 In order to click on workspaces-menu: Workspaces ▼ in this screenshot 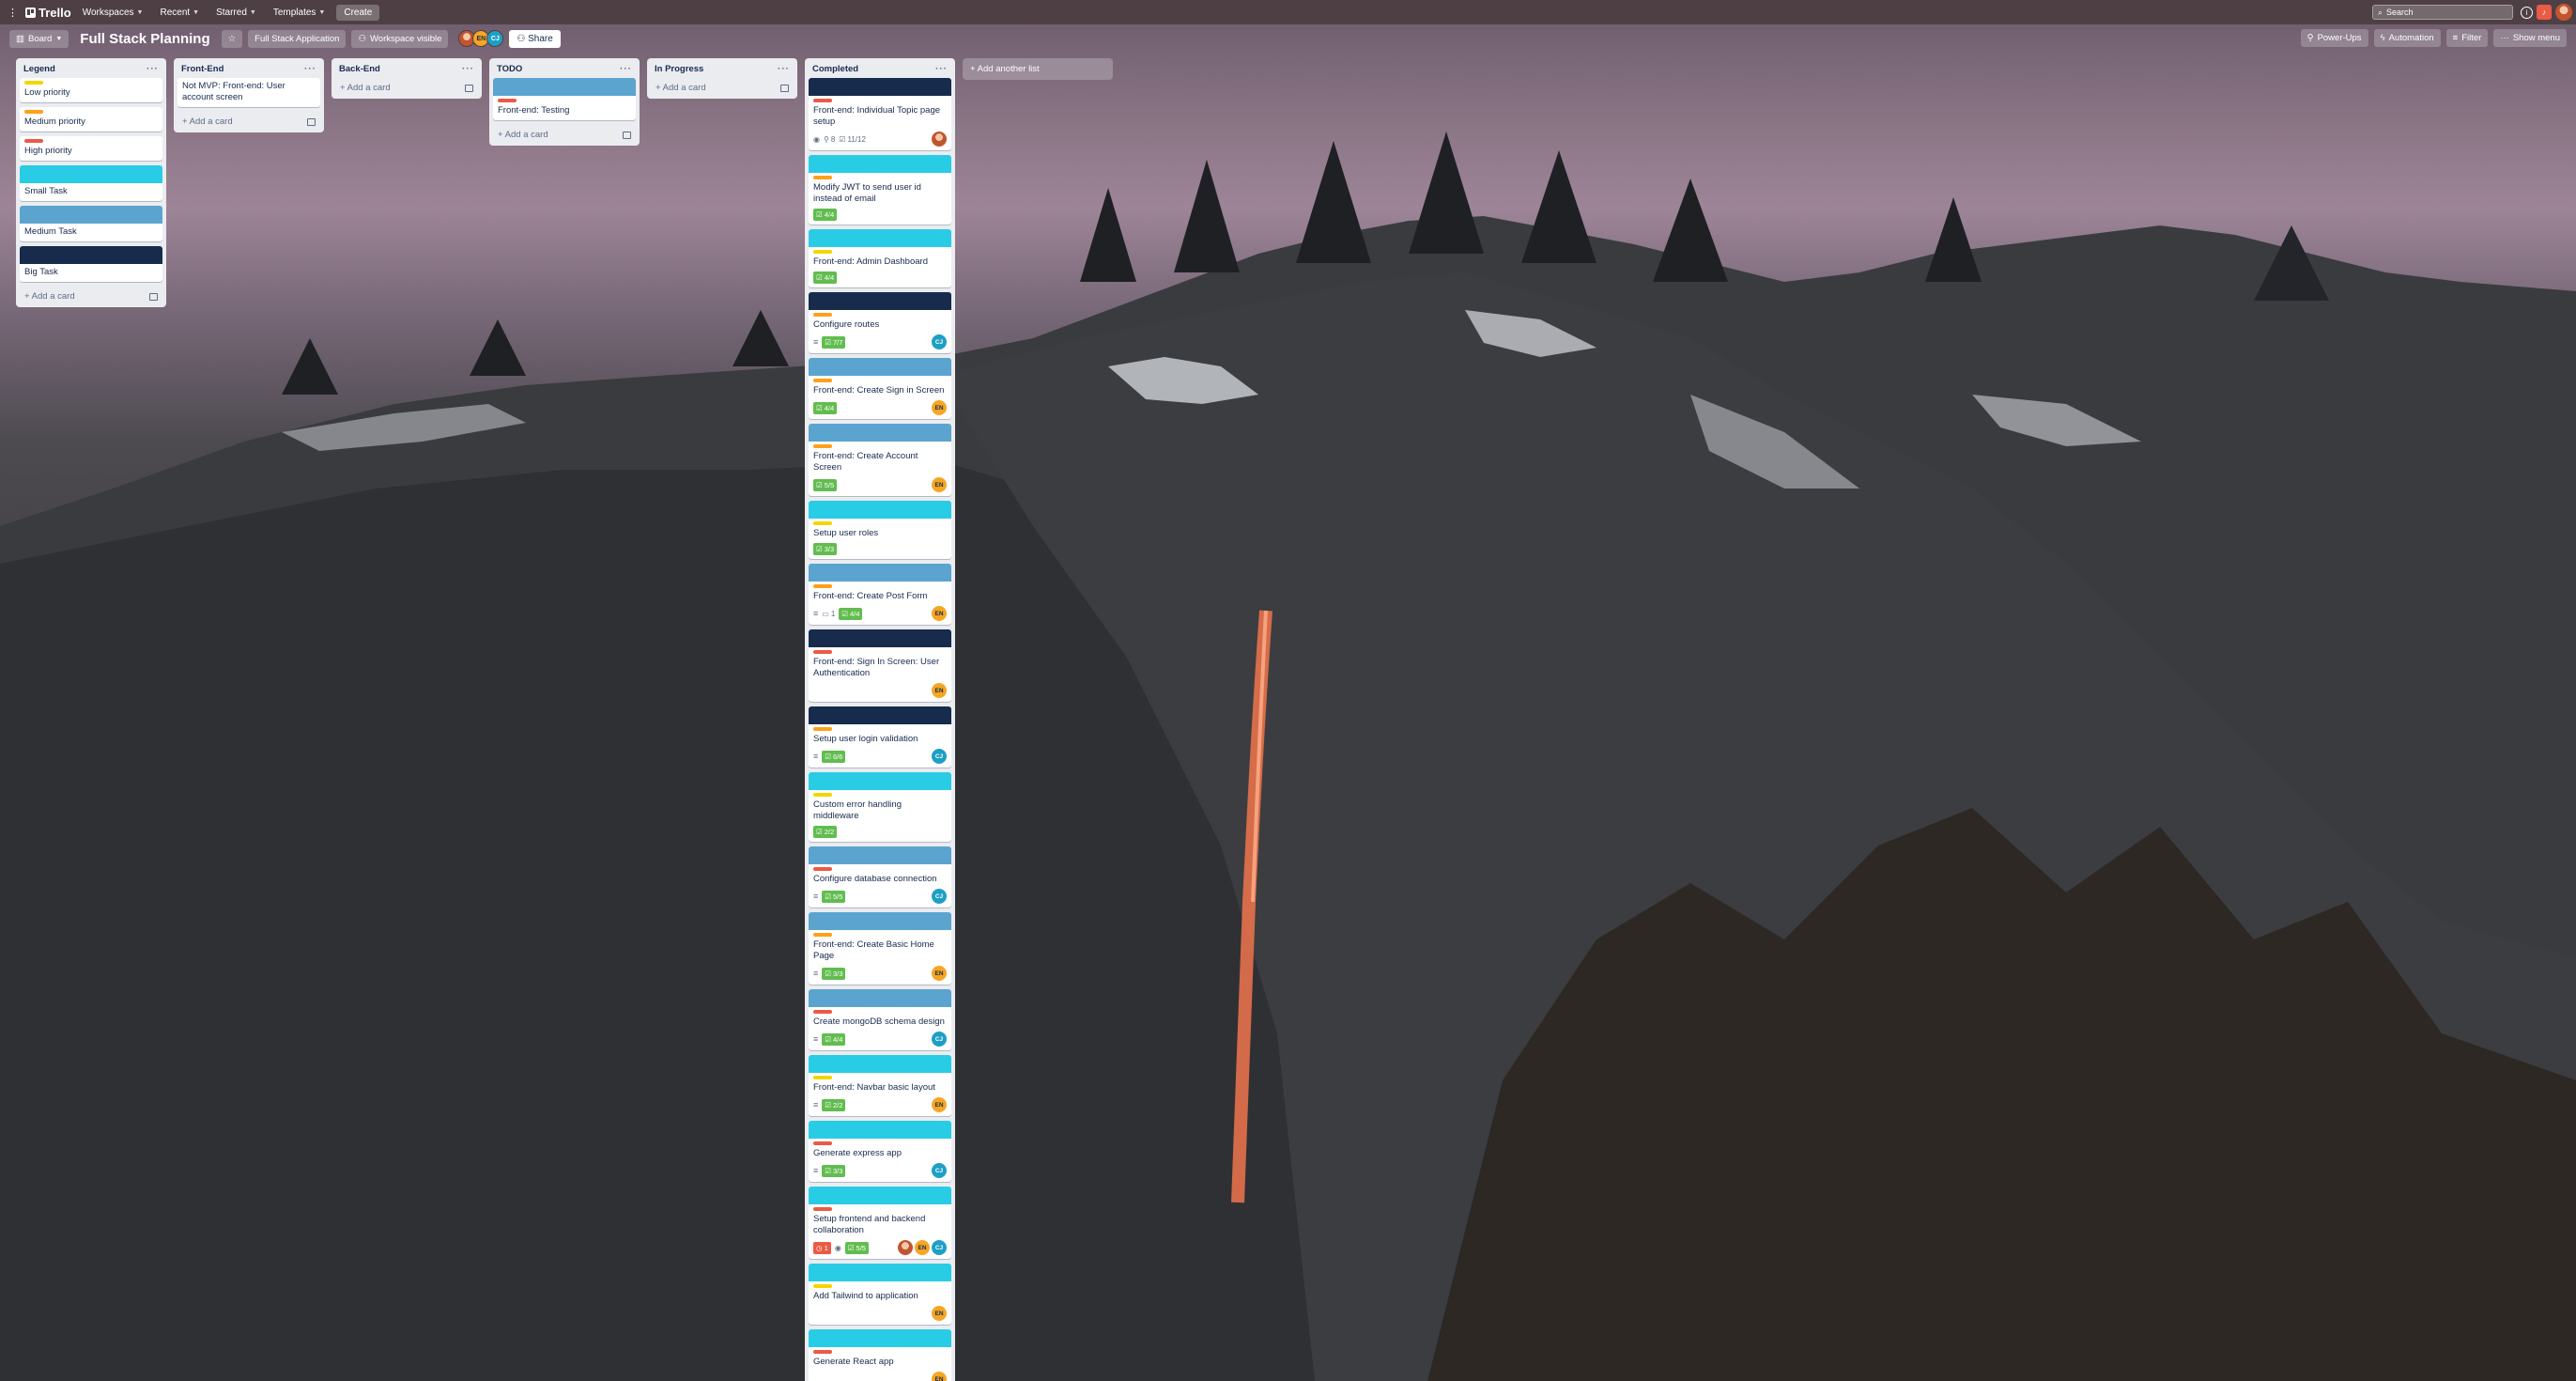, I will do `click(113, 13)`.